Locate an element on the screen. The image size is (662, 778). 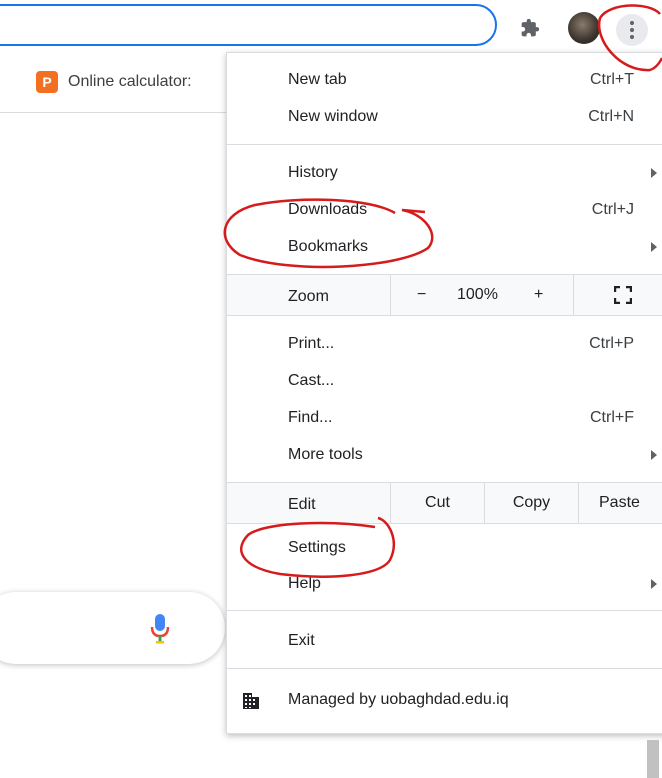
menu-shortcut: Ctrl+F is located at coordinates (612, 417).